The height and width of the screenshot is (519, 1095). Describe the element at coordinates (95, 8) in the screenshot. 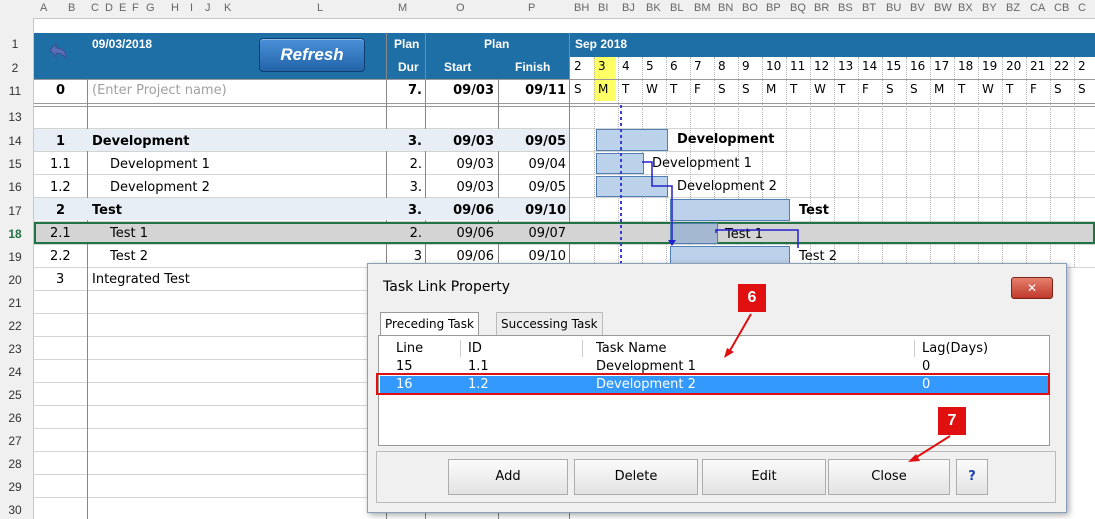

I see `col-C: C` at that location.